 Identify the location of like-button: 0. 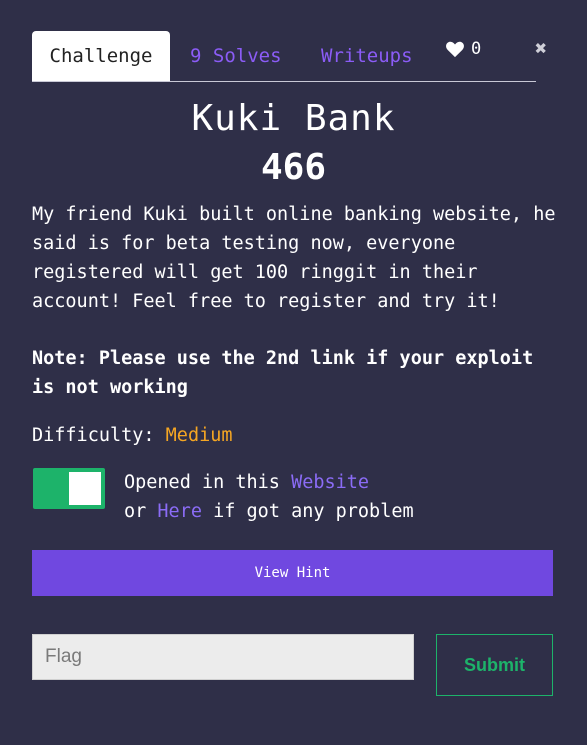
(463, 49).